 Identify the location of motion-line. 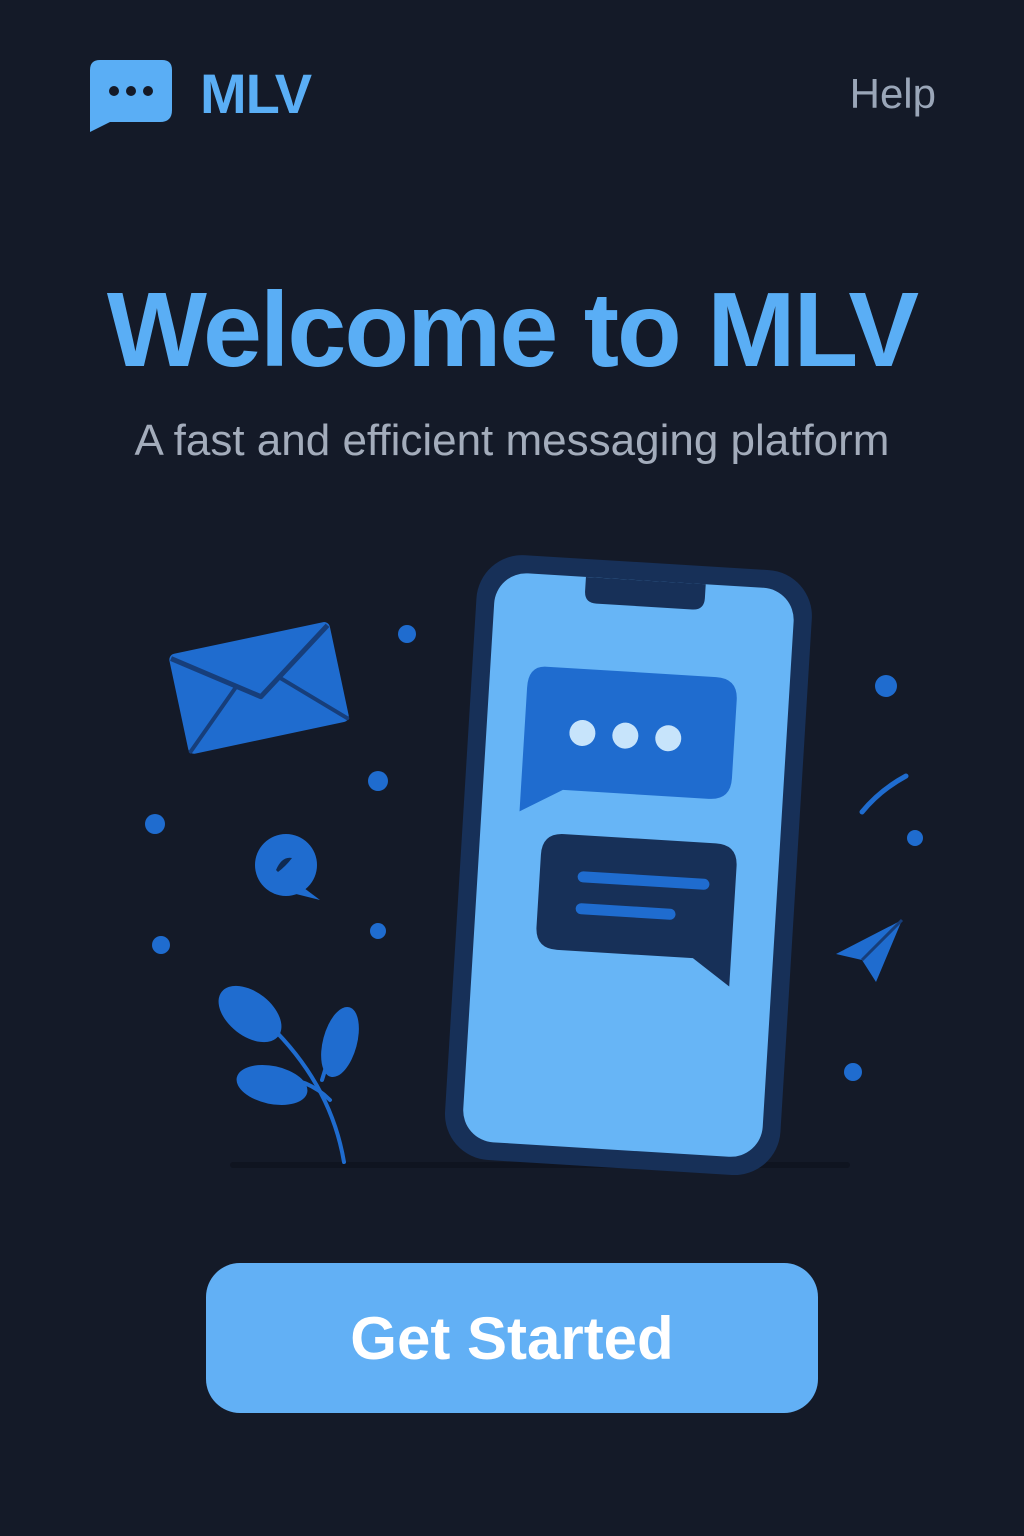
(884, 794).